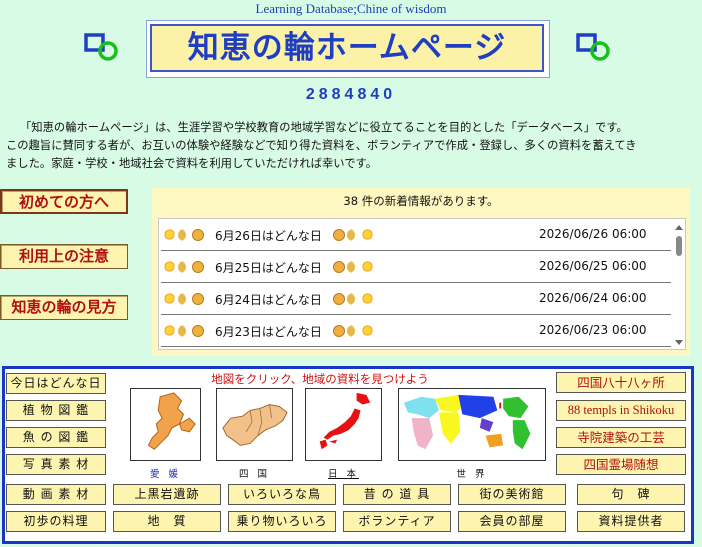  I want to click on ehime-map, so click(165, 424).